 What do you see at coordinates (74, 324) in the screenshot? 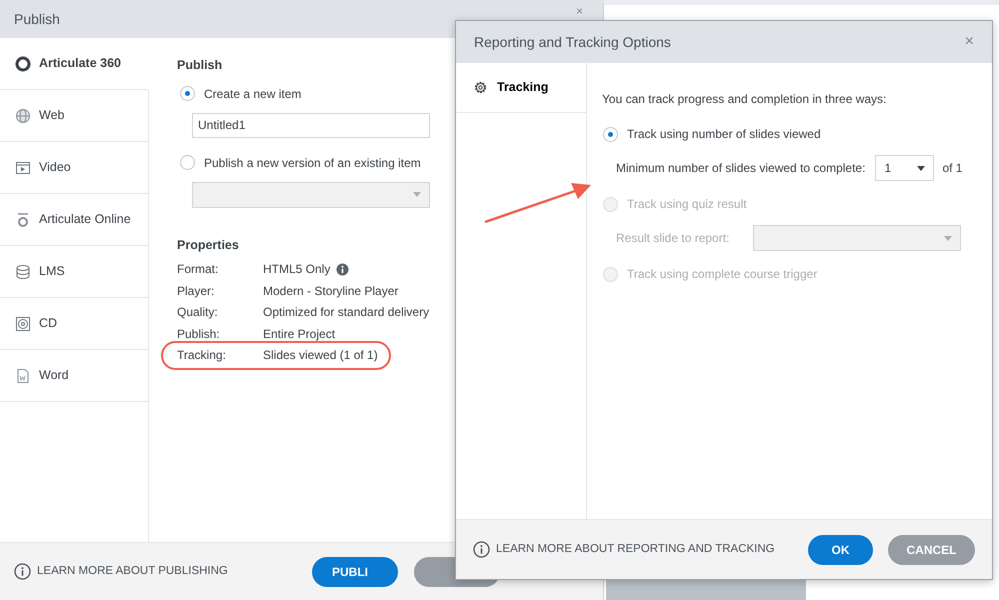
I see `sidebar-item: CD` at bounding box center [74, 324].